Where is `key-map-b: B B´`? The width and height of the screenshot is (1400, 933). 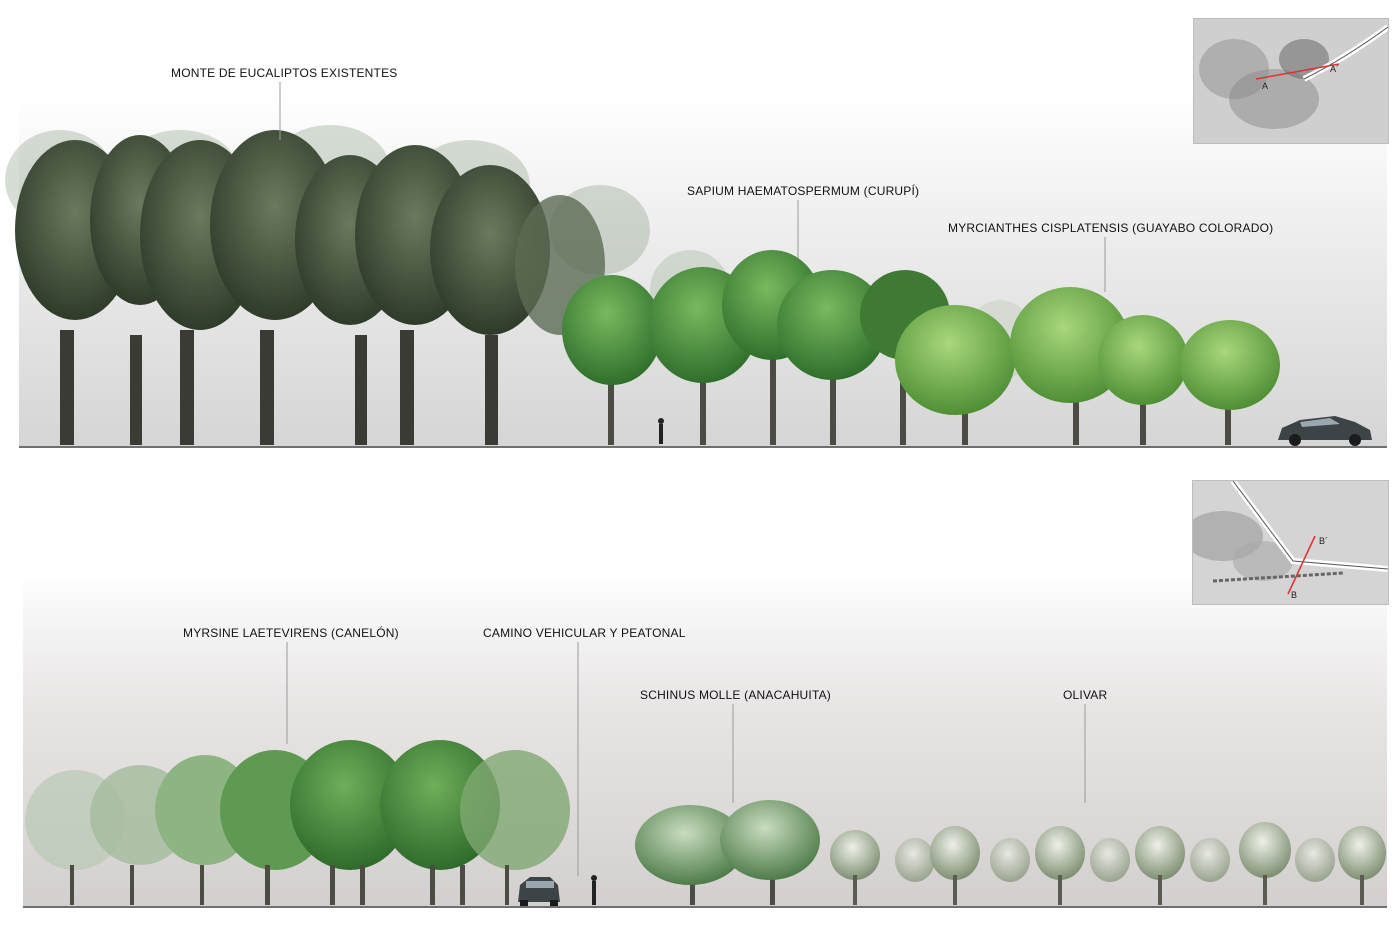
key-map-b: B B´ is located at coordinates (1290, 542).